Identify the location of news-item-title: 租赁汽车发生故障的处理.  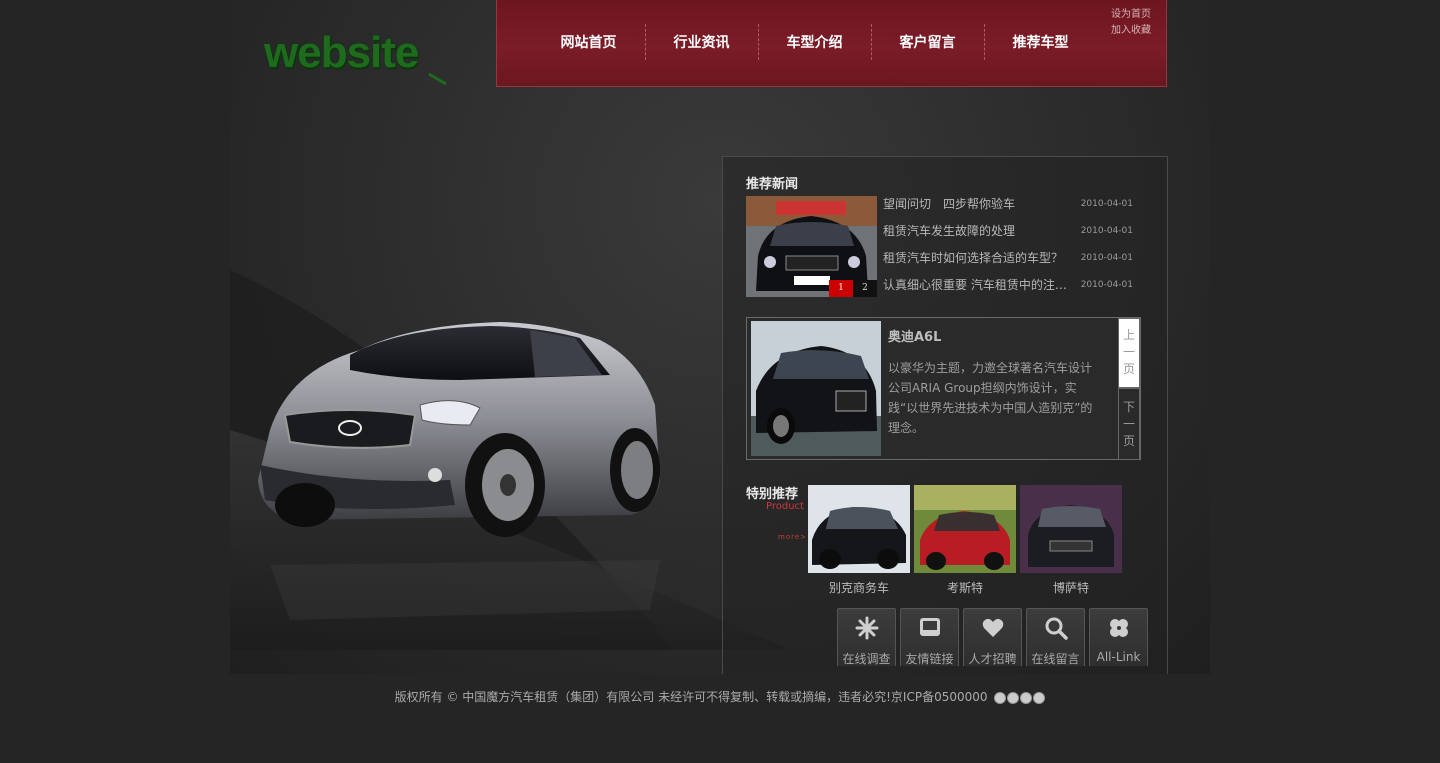
(975, 236).